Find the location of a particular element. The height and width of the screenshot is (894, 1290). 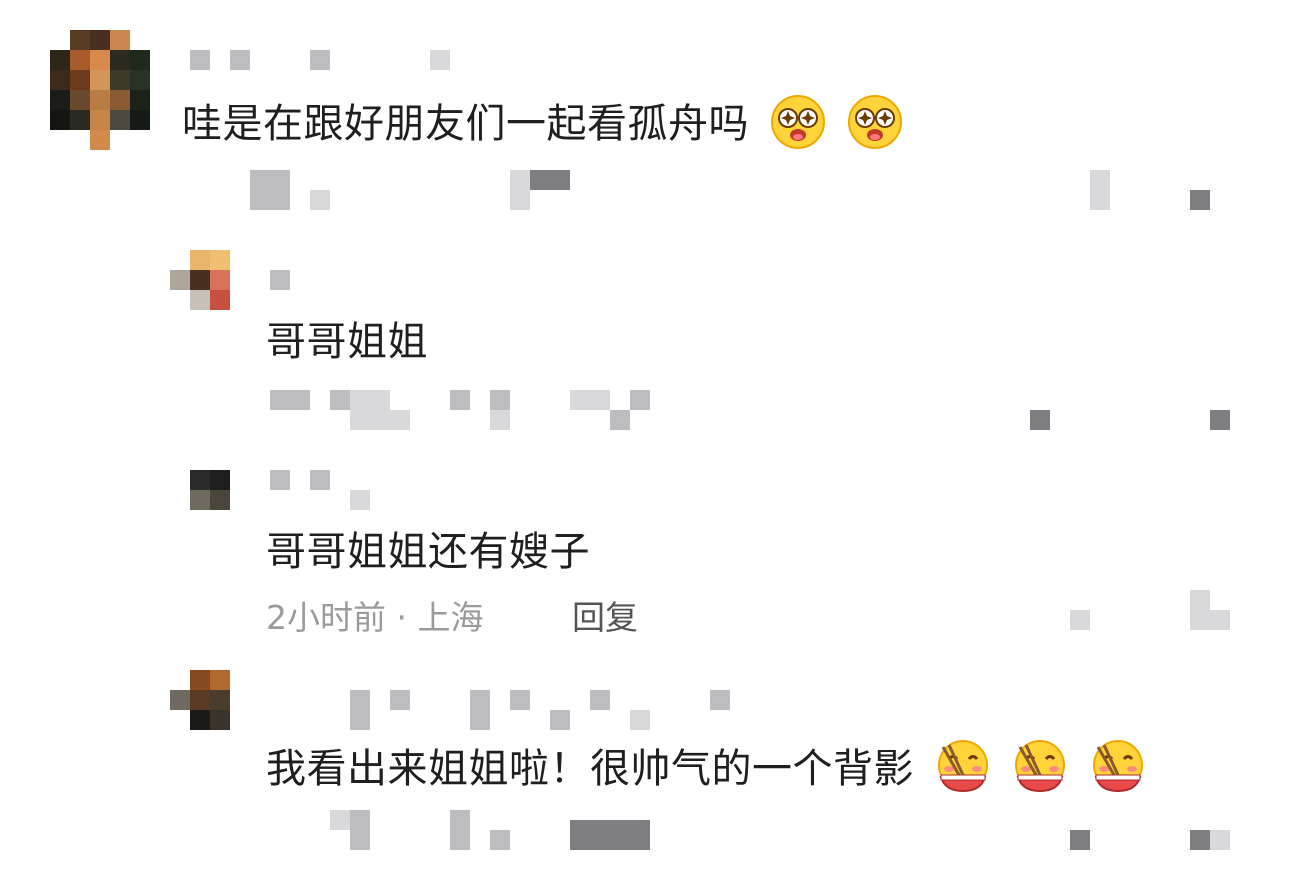

comment-text: 哥哥姐姐 is located at coordinates (347, 342).